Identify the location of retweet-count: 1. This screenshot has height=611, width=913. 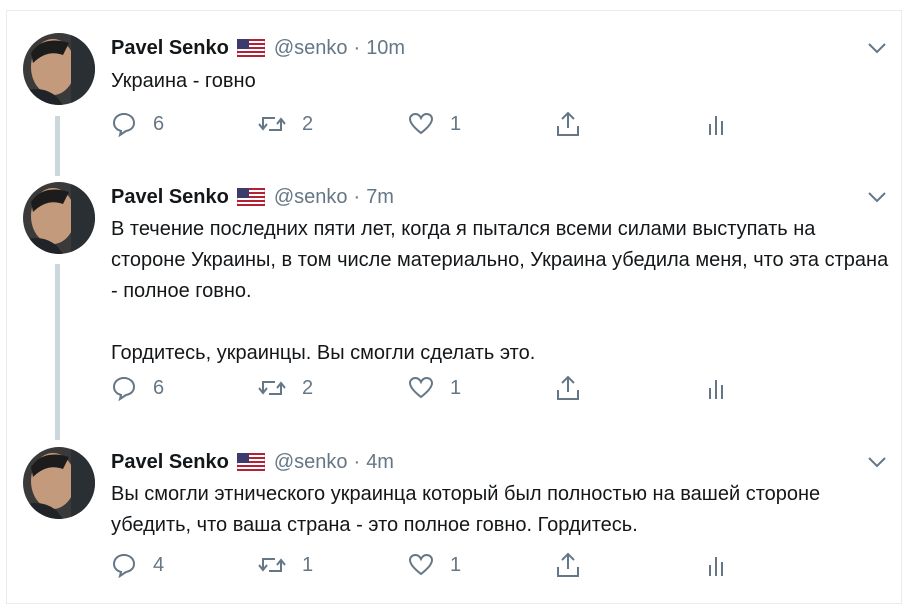
(308, 564).